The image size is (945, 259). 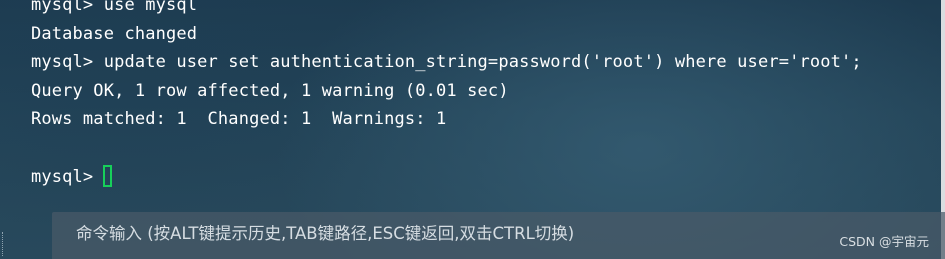 What do you see at coordinates (239, 119) in the screenshot?
I see `terminal-line-rows-matched: Rows matched: 1 Changed: 1 Warnings: 1` at bounding box center [239, 119].